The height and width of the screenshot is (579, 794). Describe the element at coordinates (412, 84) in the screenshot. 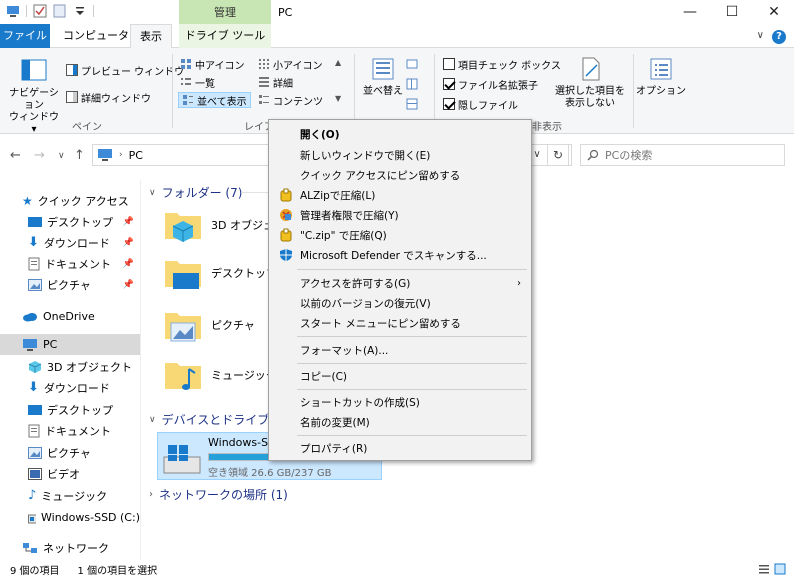

I see `add-columns-button` at that location.